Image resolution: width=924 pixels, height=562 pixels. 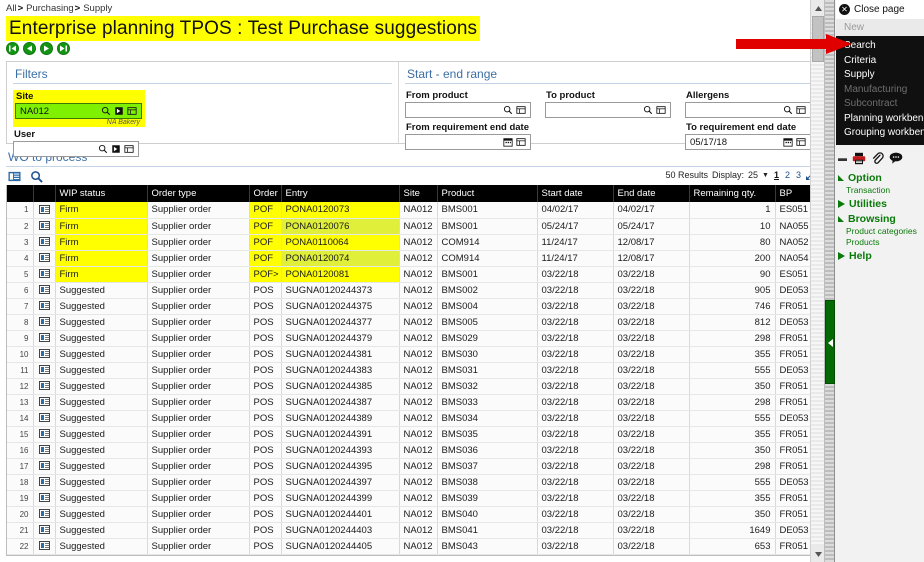 What do you see at coordinates (732, 322) in the screenshot?
I see `cell-remaining-qty: 812` at bounding box center [732, 322].